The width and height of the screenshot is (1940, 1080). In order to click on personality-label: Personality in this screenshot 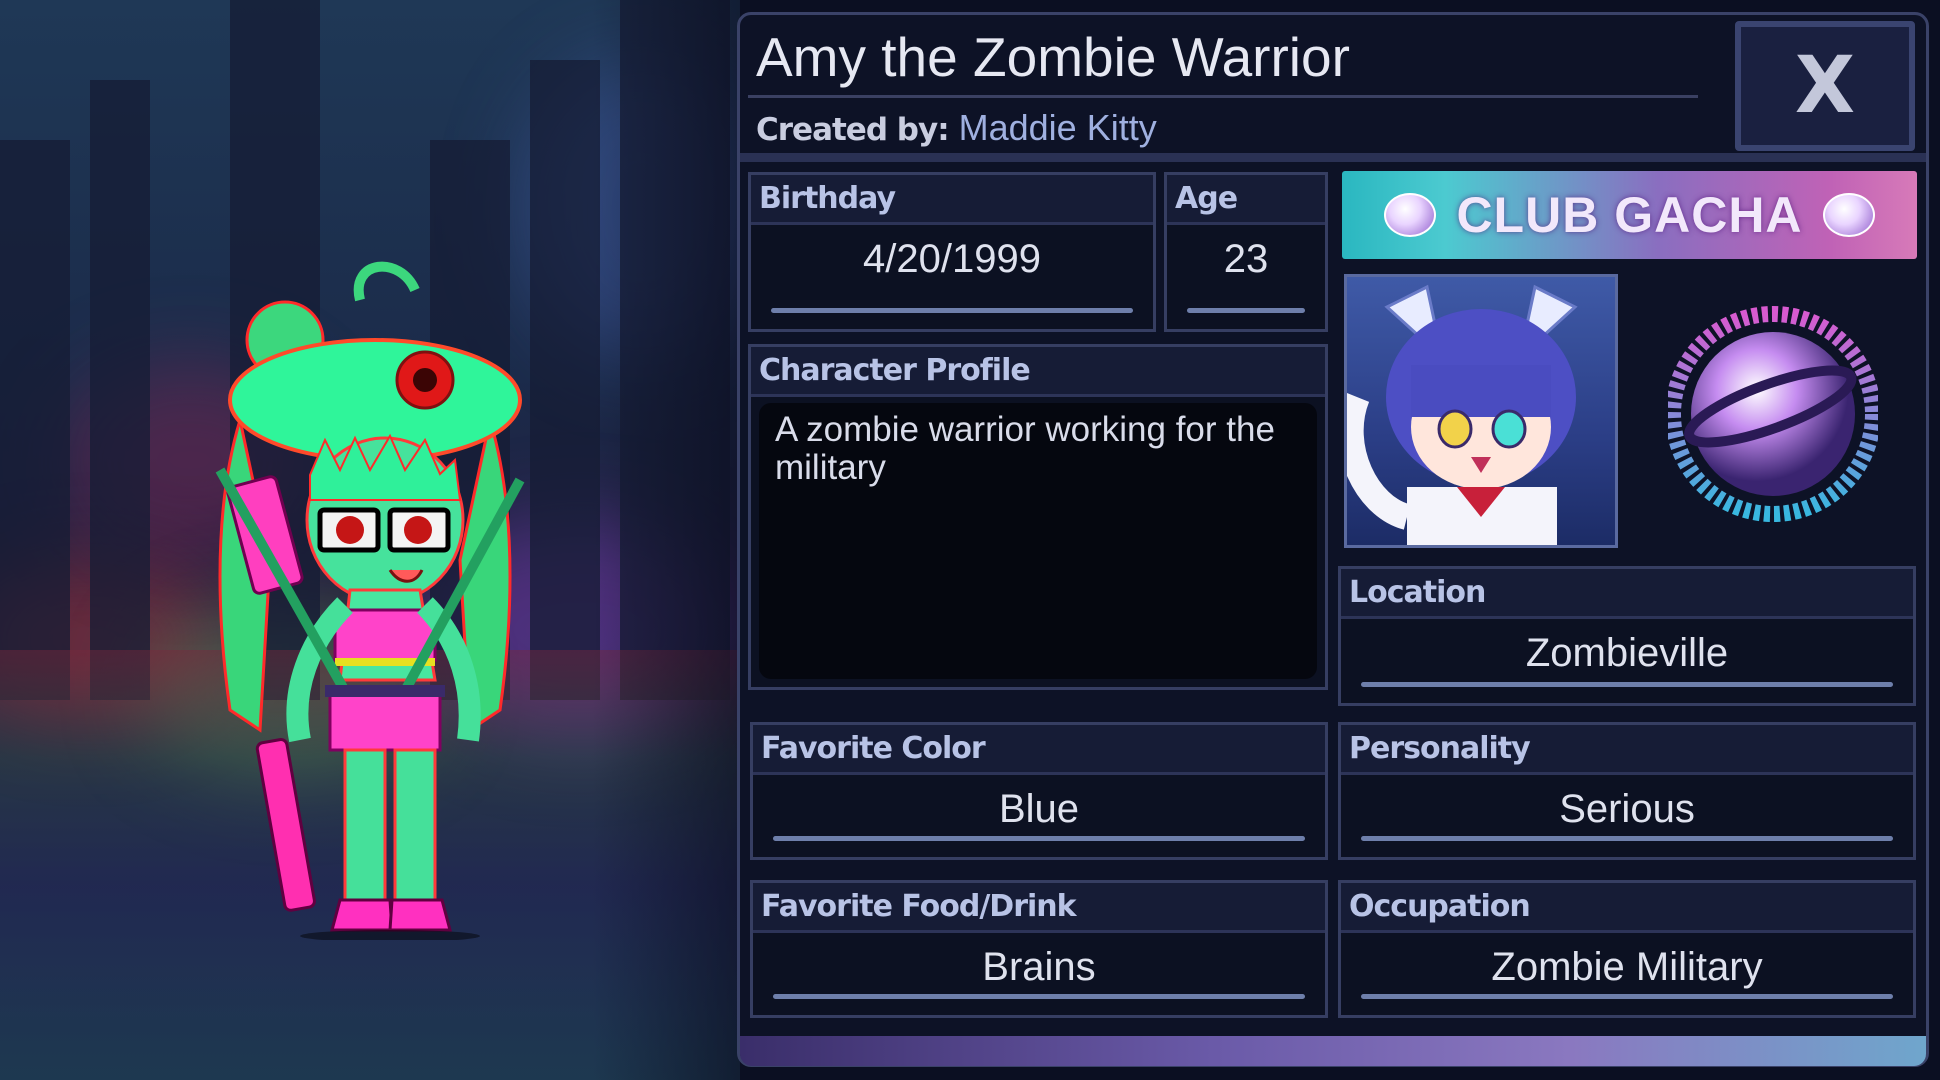, I will do `click(1627, 750)`.